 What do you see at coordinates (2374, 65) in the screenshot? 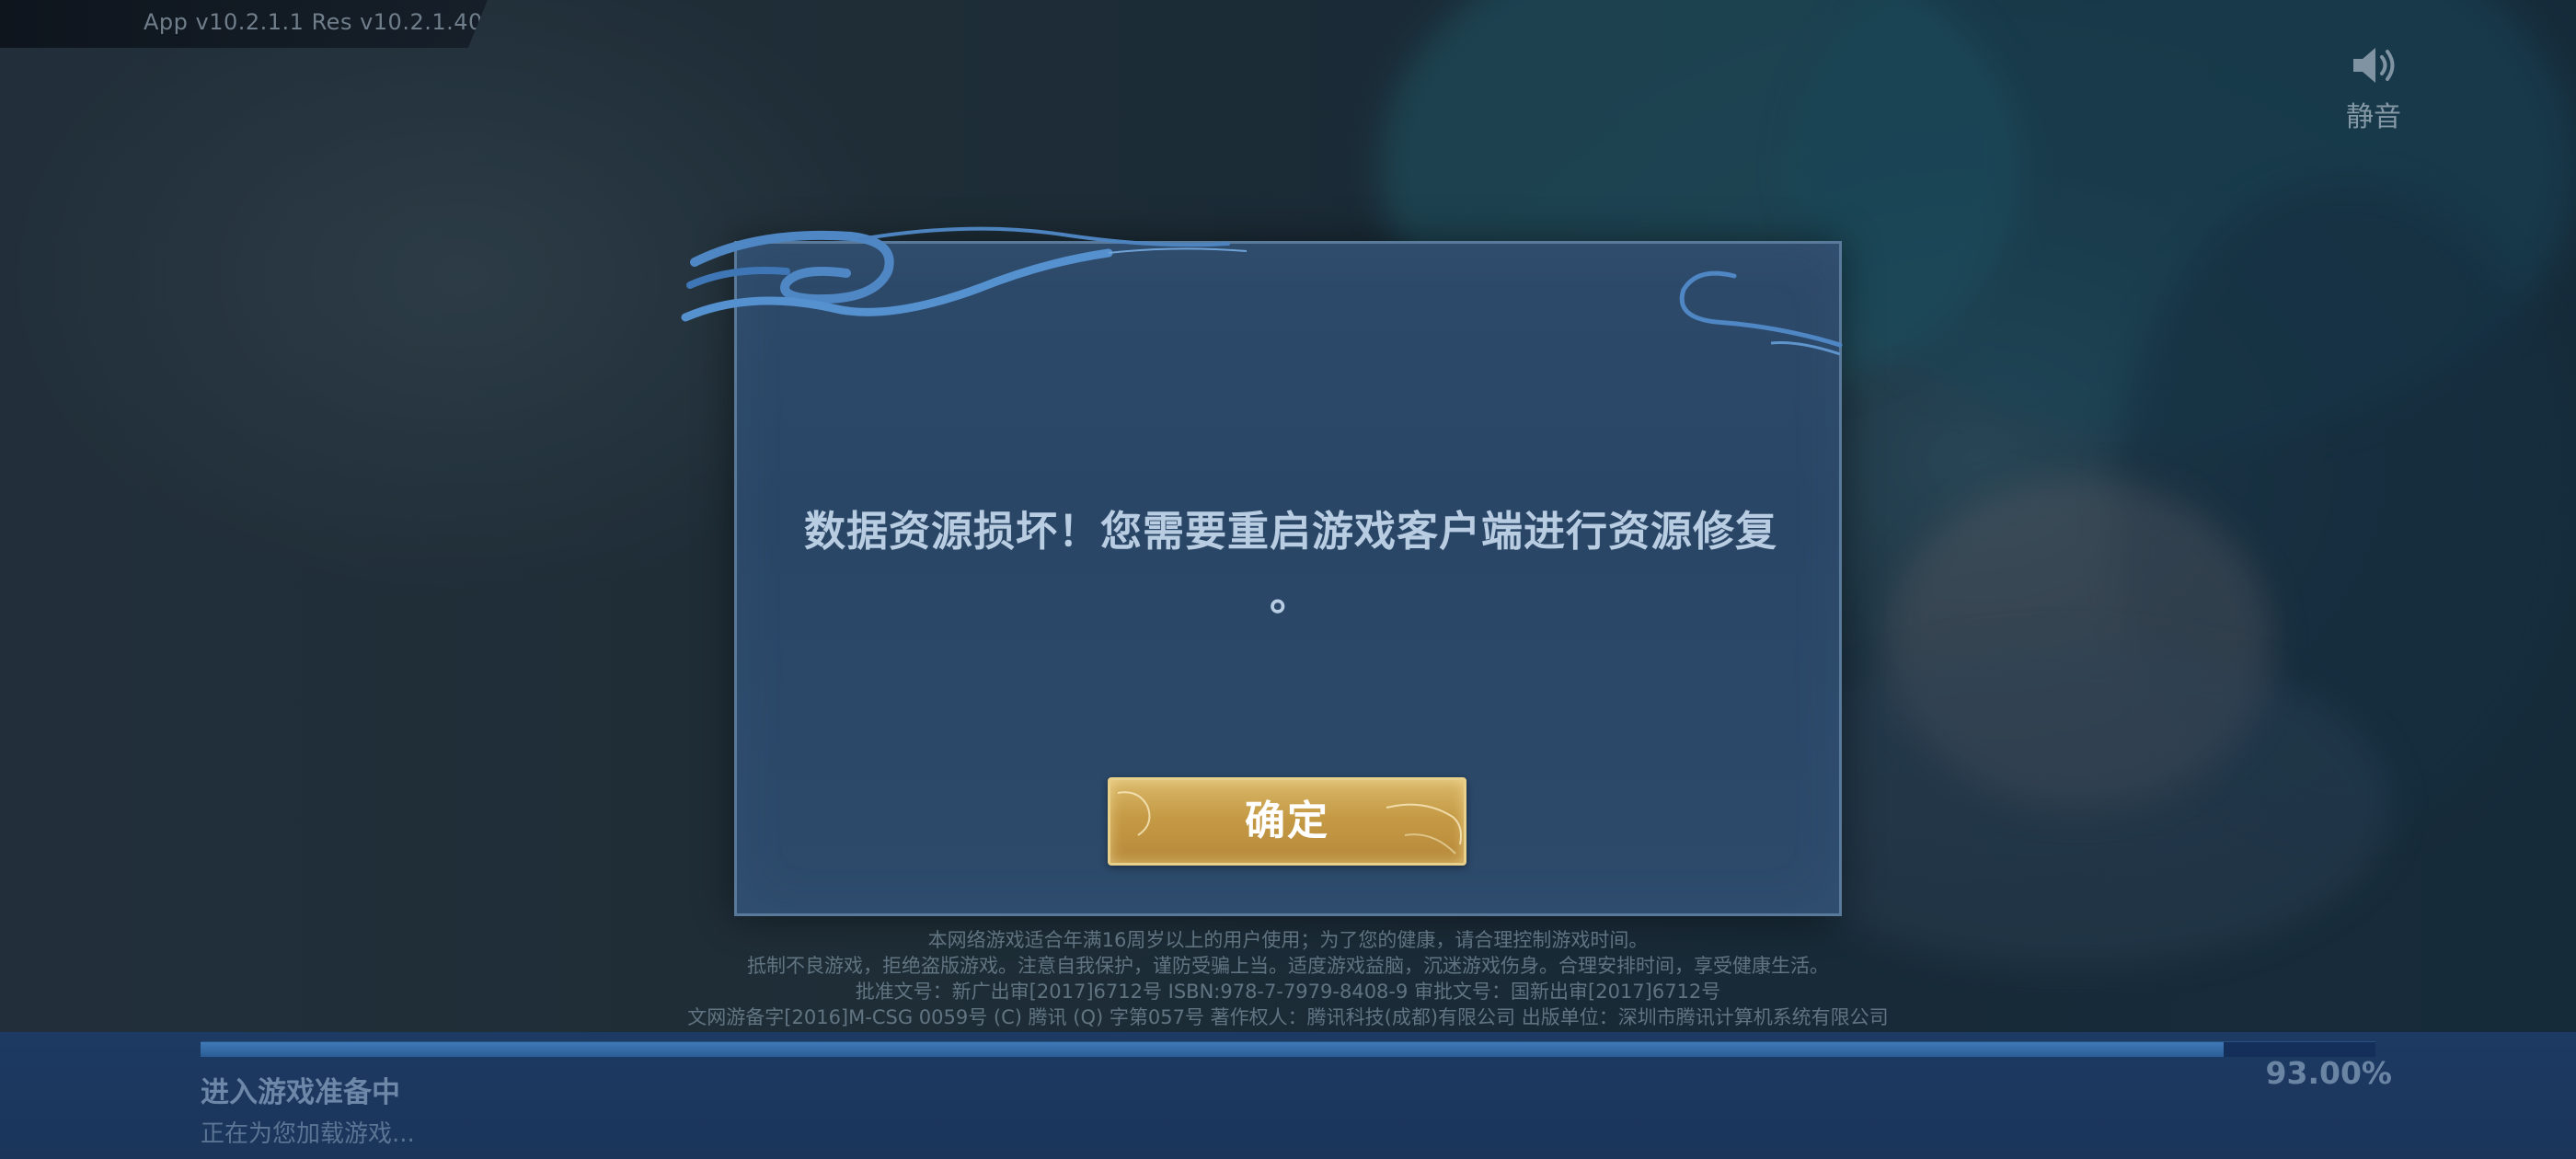
I see `speaker-icon` at bounding box center [2374, 65].